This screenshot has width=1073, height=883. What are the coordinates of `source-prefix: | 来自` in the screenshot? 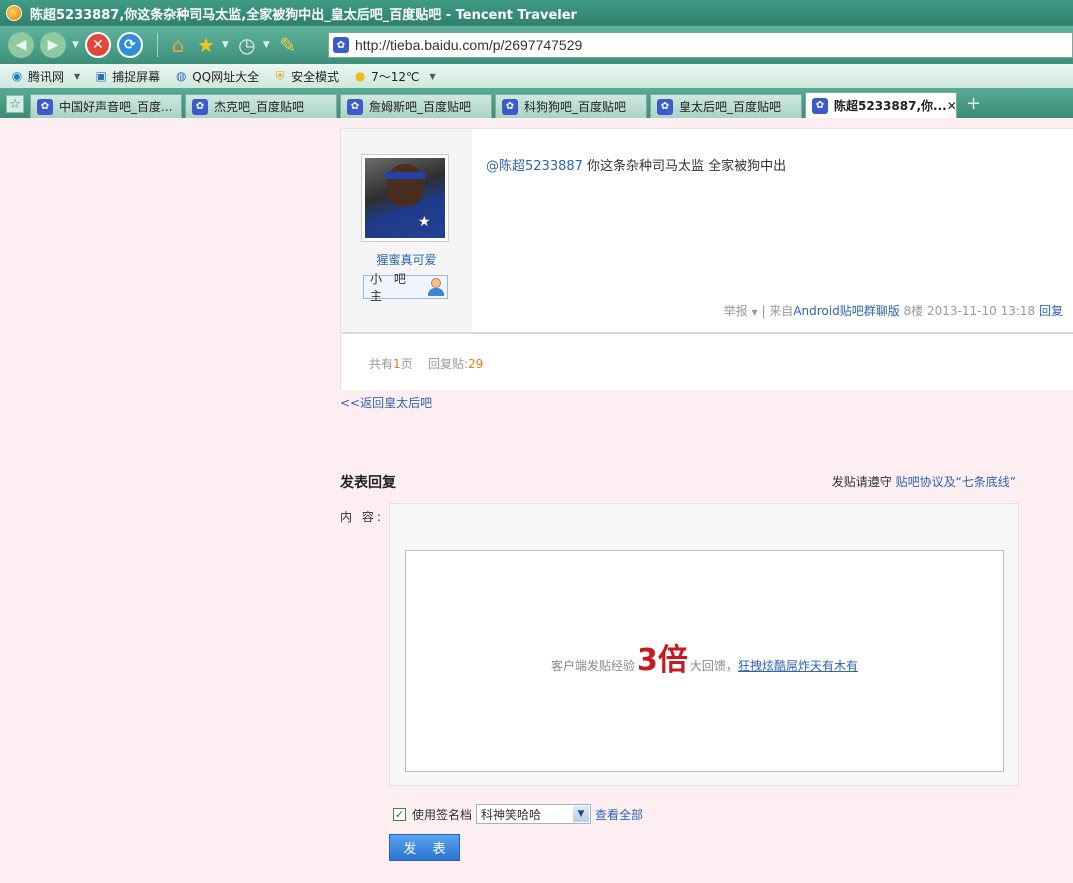 It's located at (777, 311).